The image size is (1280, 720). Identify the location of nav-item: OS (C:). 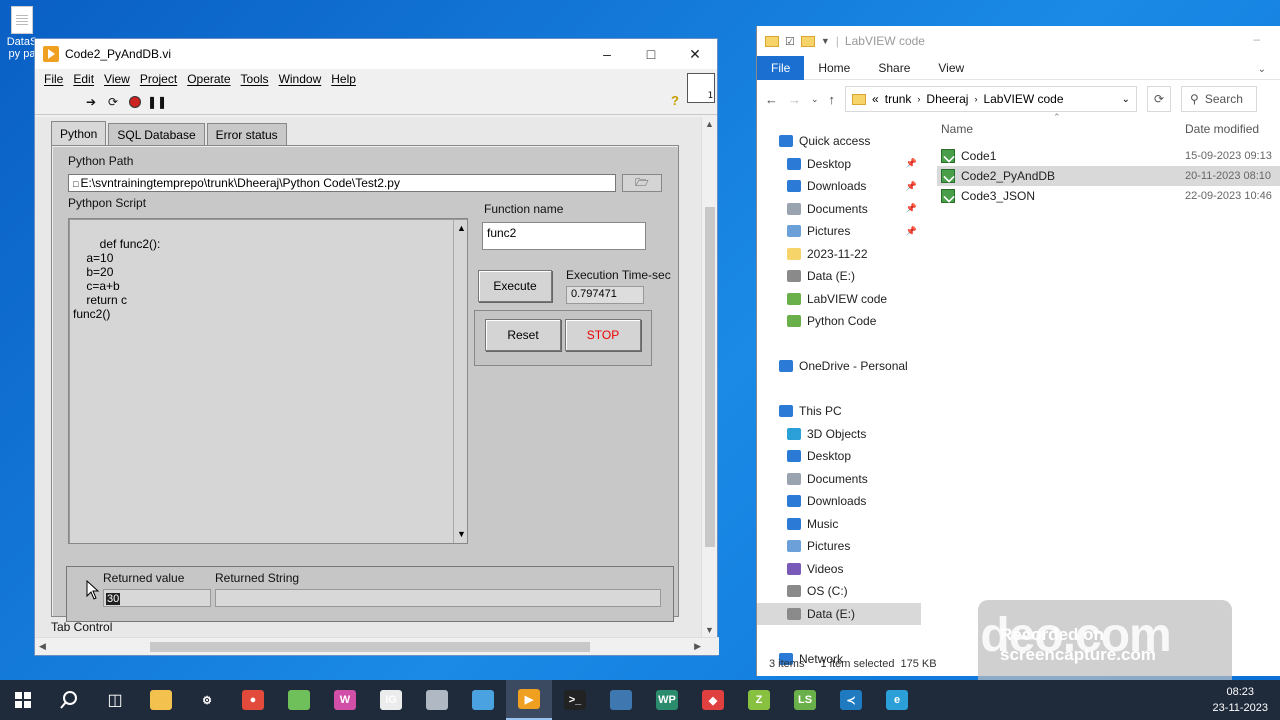
(839, 591).